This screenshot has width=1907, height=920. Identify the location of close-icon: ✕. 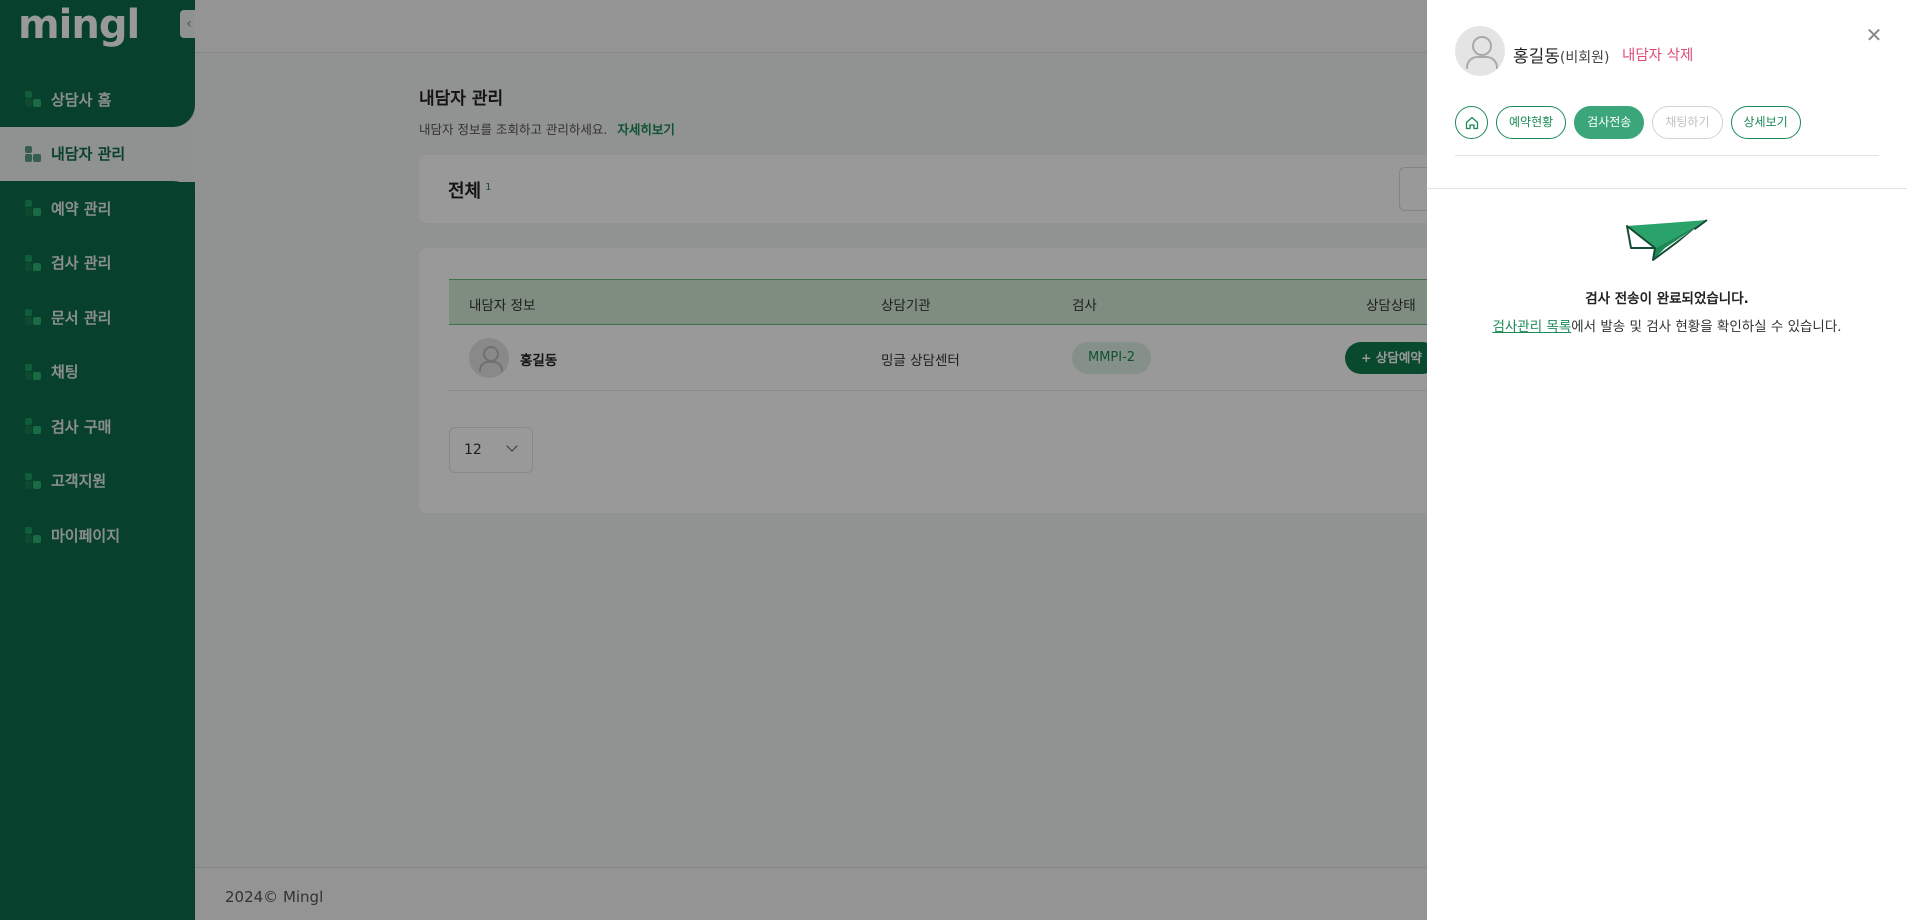
(1874, 35).